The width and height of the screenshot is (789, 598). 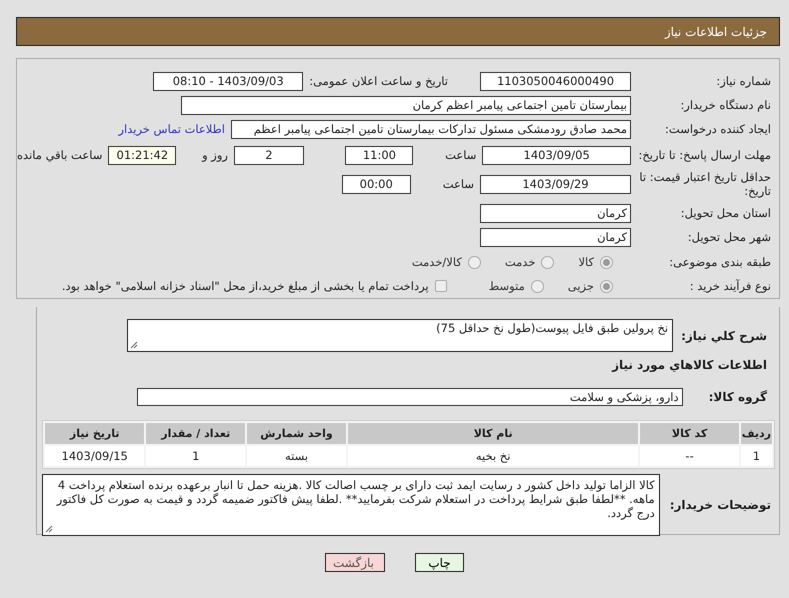 I want to click on page-title: جزئیات اطلاعات نیاز, so click(x=715, y=31).